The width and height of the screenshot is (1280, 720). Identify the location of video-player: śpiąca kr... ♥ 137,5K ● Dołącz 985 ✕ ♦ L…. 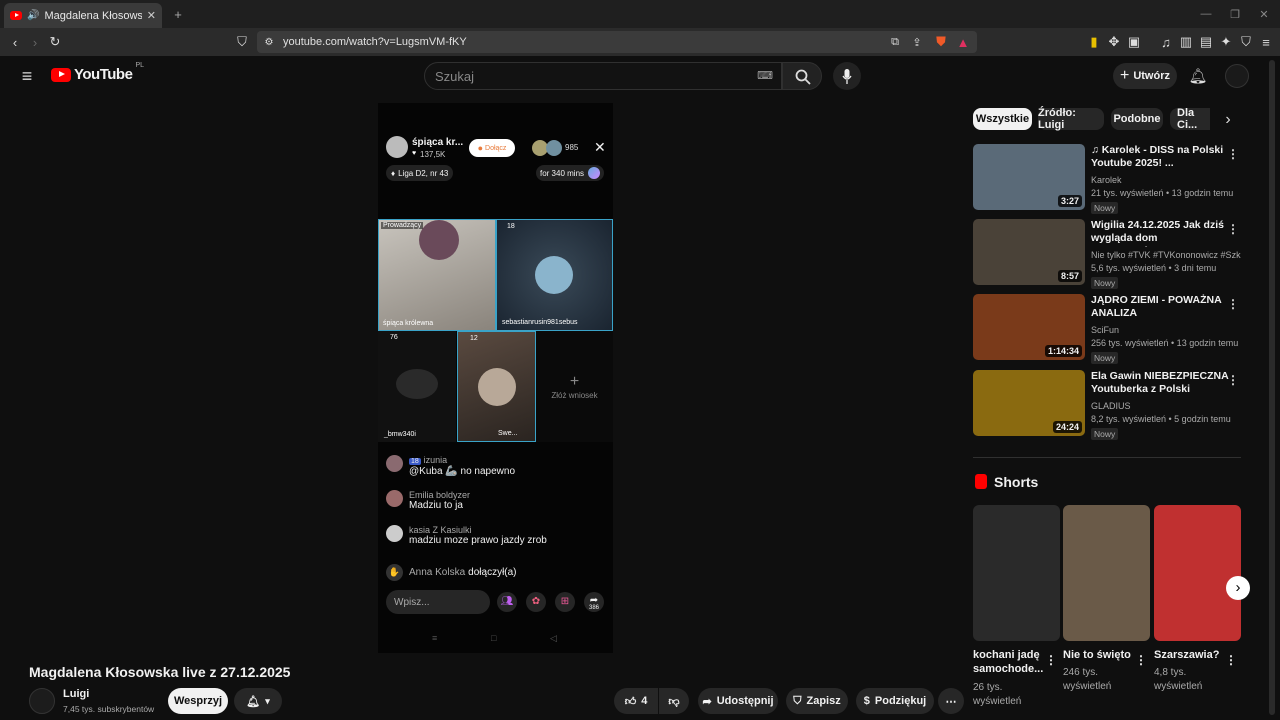
(495, 378).